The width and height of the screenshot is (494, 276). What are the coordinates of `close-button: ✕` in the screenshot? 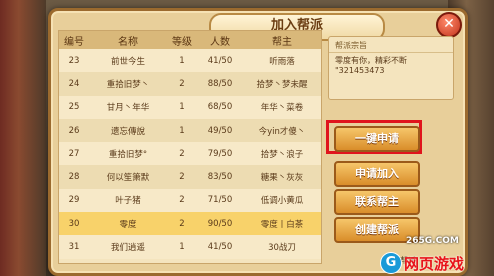 It's located at (449, 25).